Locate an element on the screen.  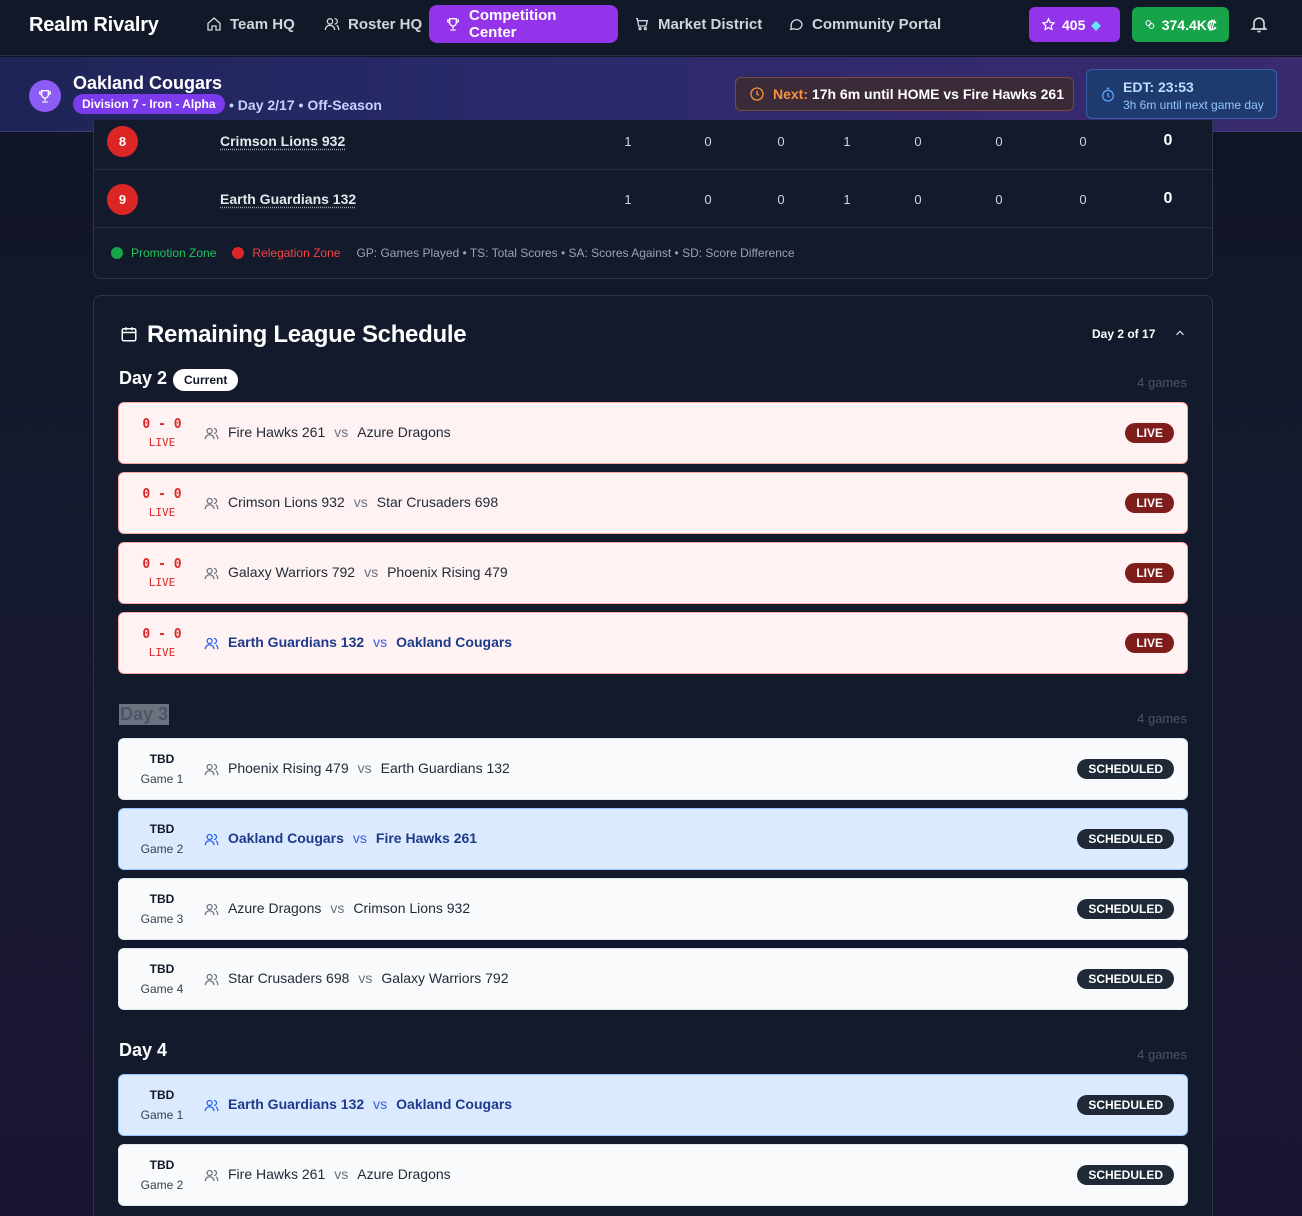
bell-icon is located at coordinates (1259, 25).